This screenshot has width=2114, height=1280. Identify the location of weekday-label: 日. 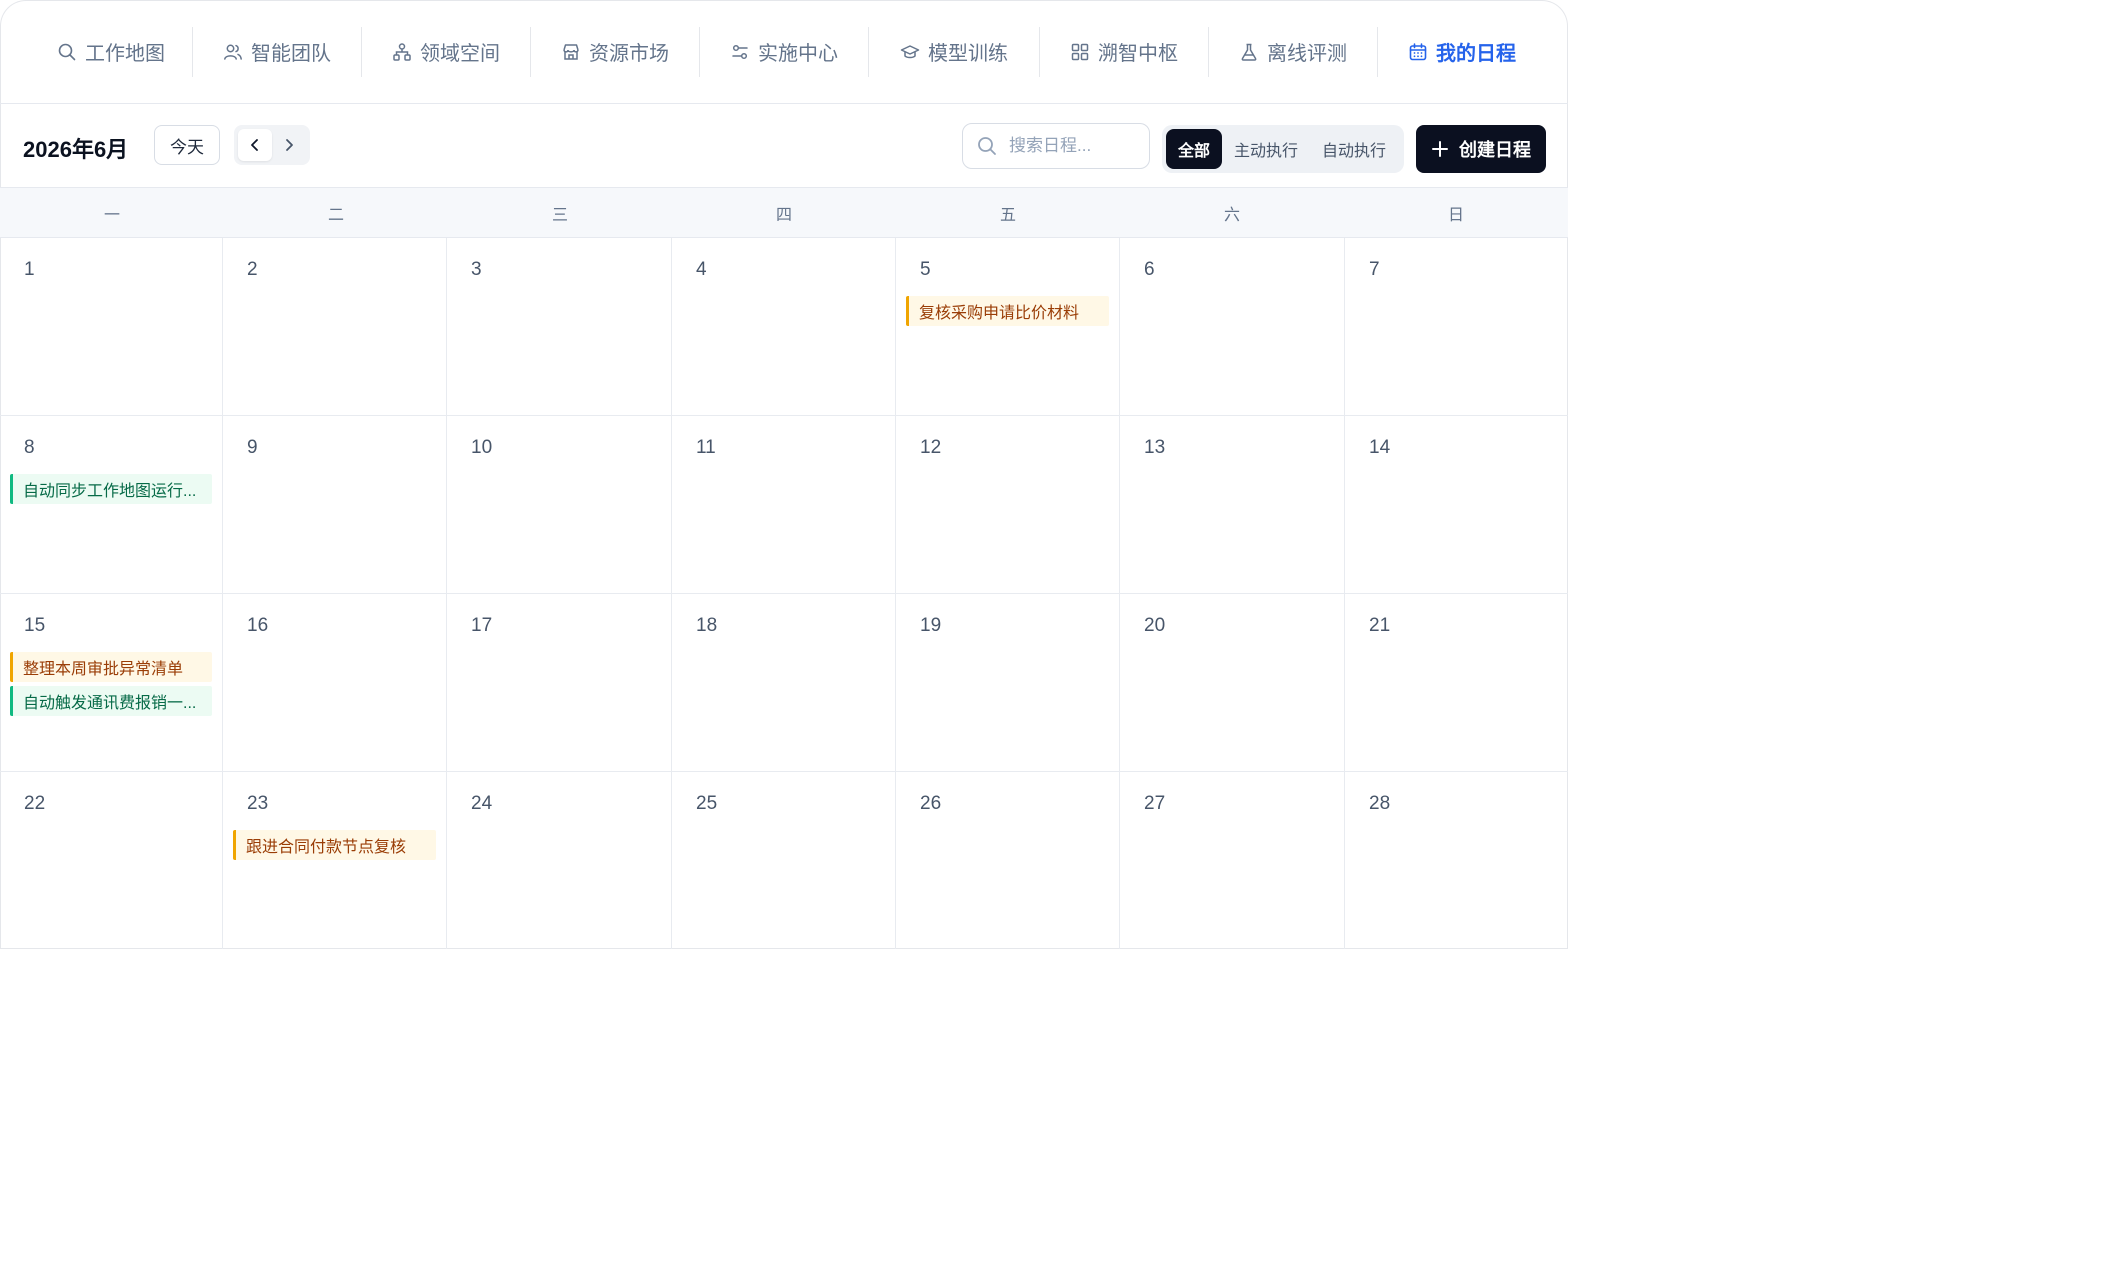
(1455, 215).